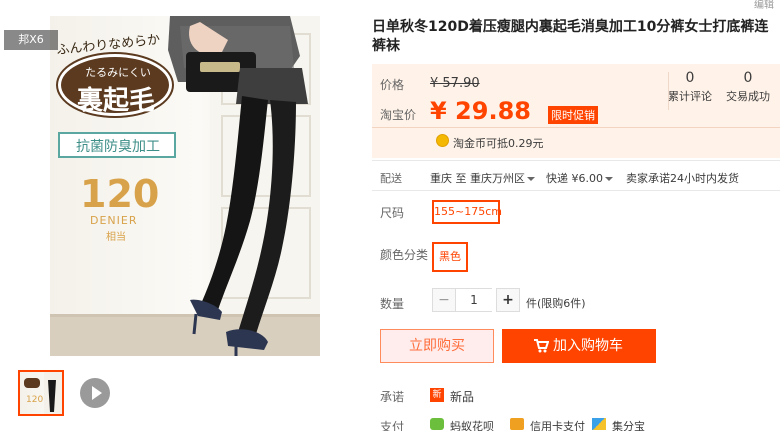  What do you see at coordinates (628, 424) in the screenshot?
I see `payment-method-jifenbao: 集分宝` at bounding box center [628, 424].